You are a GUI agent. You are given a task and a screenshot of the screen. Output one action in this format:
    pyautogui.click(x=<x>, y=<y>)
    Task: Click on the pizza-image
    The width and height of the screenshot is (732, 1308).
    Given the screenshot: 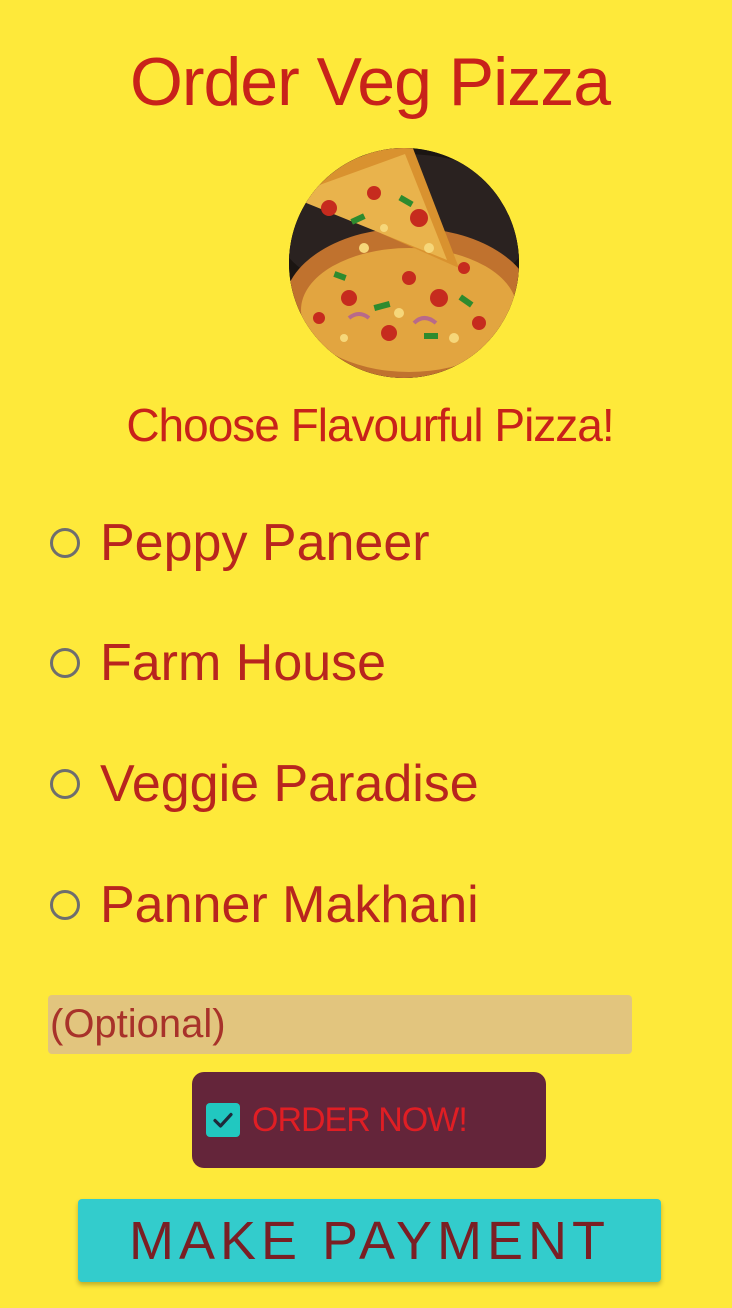 What is the action you would take?
    pyautogui.click(x=404, y=263)
    